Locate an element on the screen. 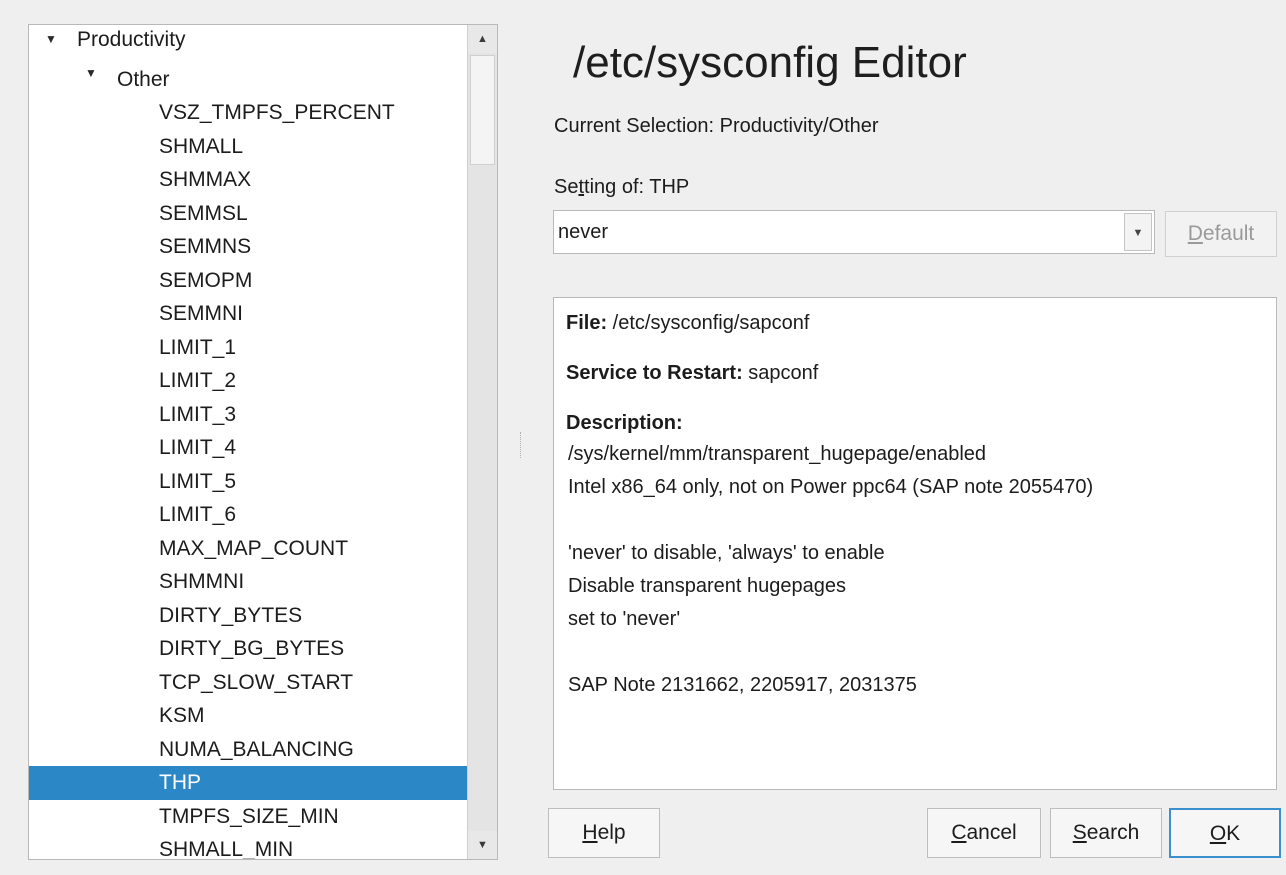  tree-item: TMPFS_SIZE_MIN is located at coordinates (249, 817).